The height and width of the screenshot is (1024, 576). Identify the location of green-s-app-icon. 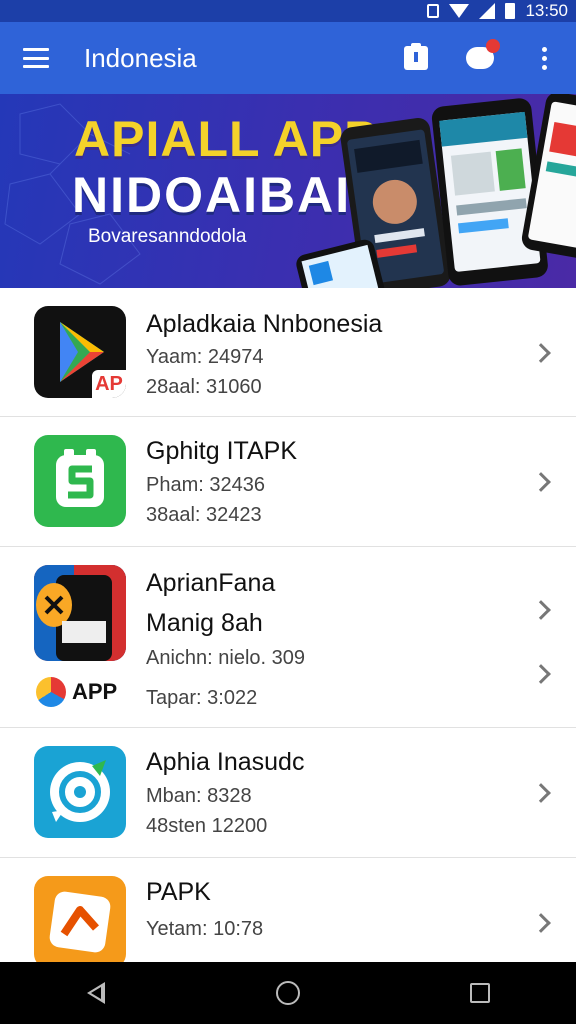
(80, 481).